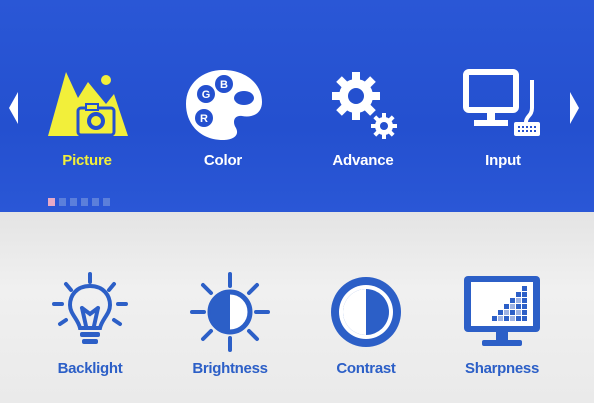 The image size is (594, 403). What do you see at coordinates (206, 95) in the screenshot?
I see `palette-letter-g: G` at bounding box center [206, 95].